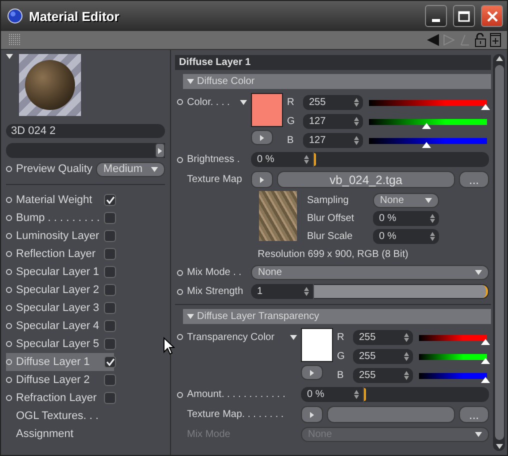 This screenshot has height=456, width=508. I want to click on scrollbar, so click(499, 252).